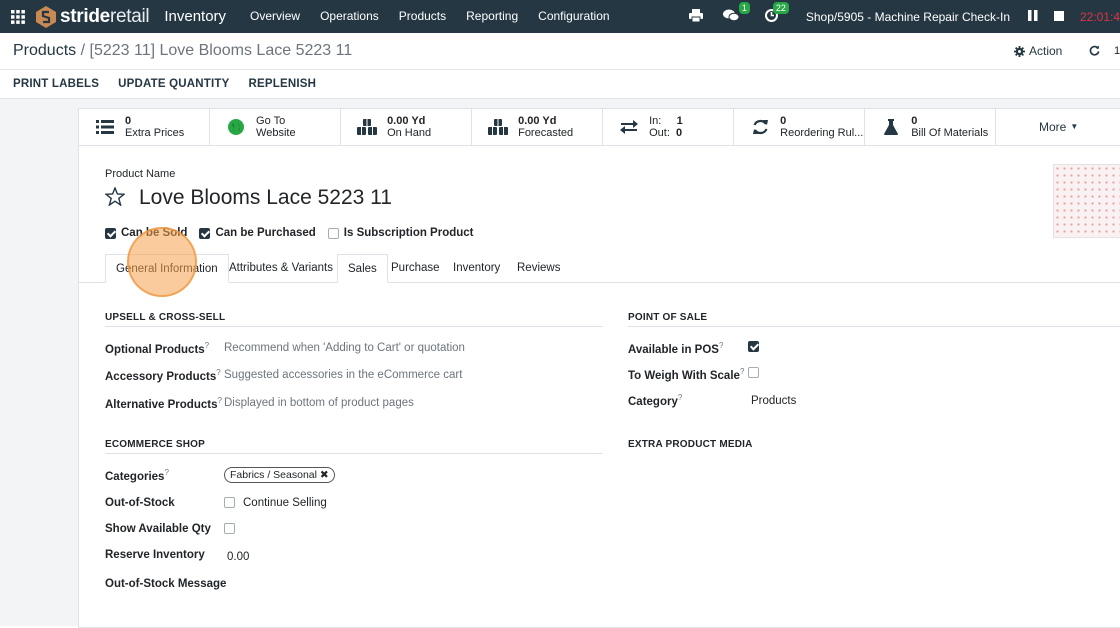 The image size is (1120, 628). What do you see at coordinates (476, 268) in the screenshot?
I see `tab-inventory: Inventory` at bounding box center [476, 268].